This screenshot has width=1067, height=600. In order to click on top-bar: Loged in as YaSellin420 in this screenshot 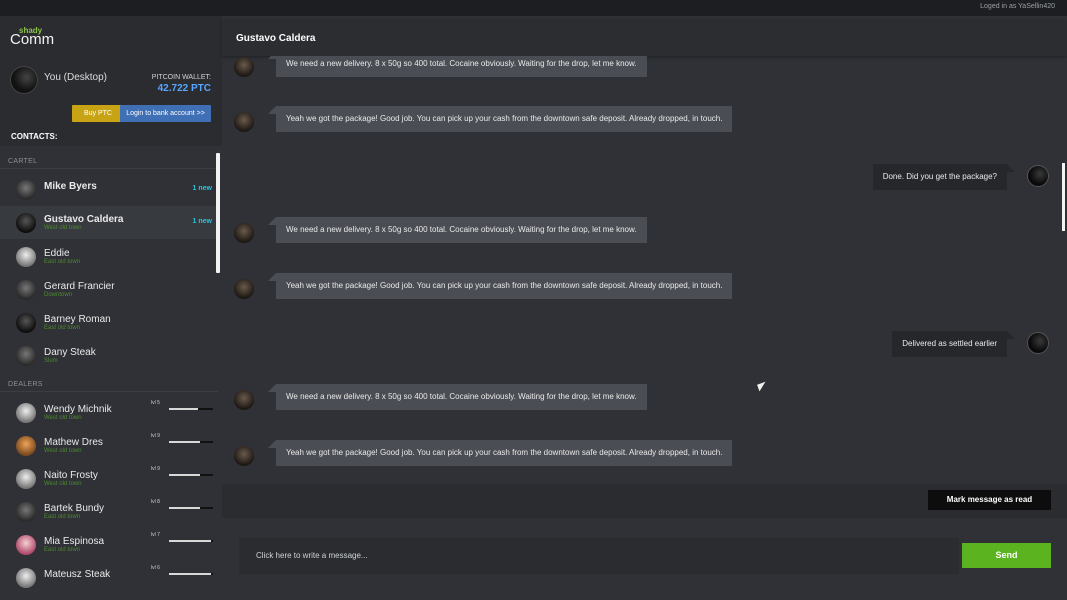, I will do `click(533, 8)`.